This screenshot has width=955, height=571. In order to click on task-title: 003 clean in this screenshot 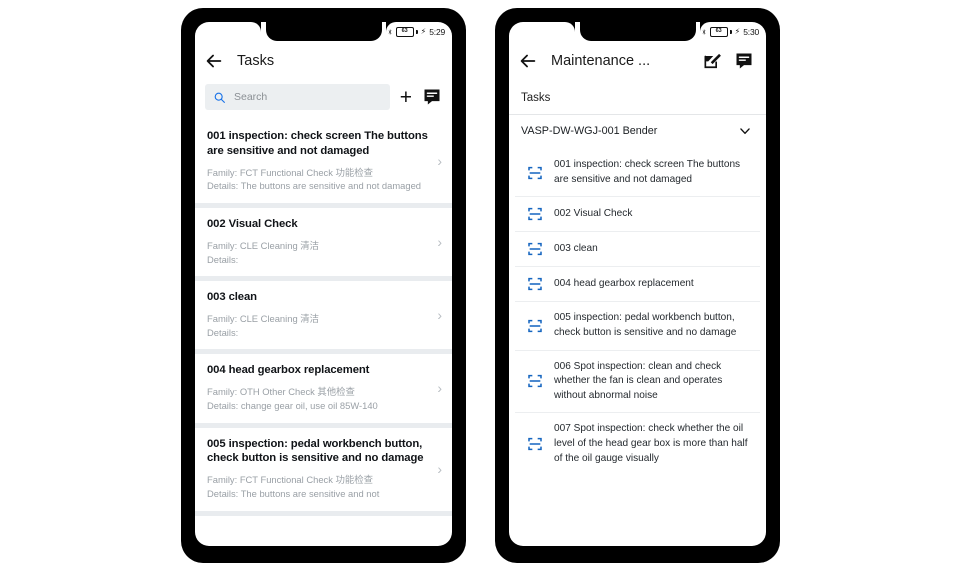, I will do `click(232, 297)`.